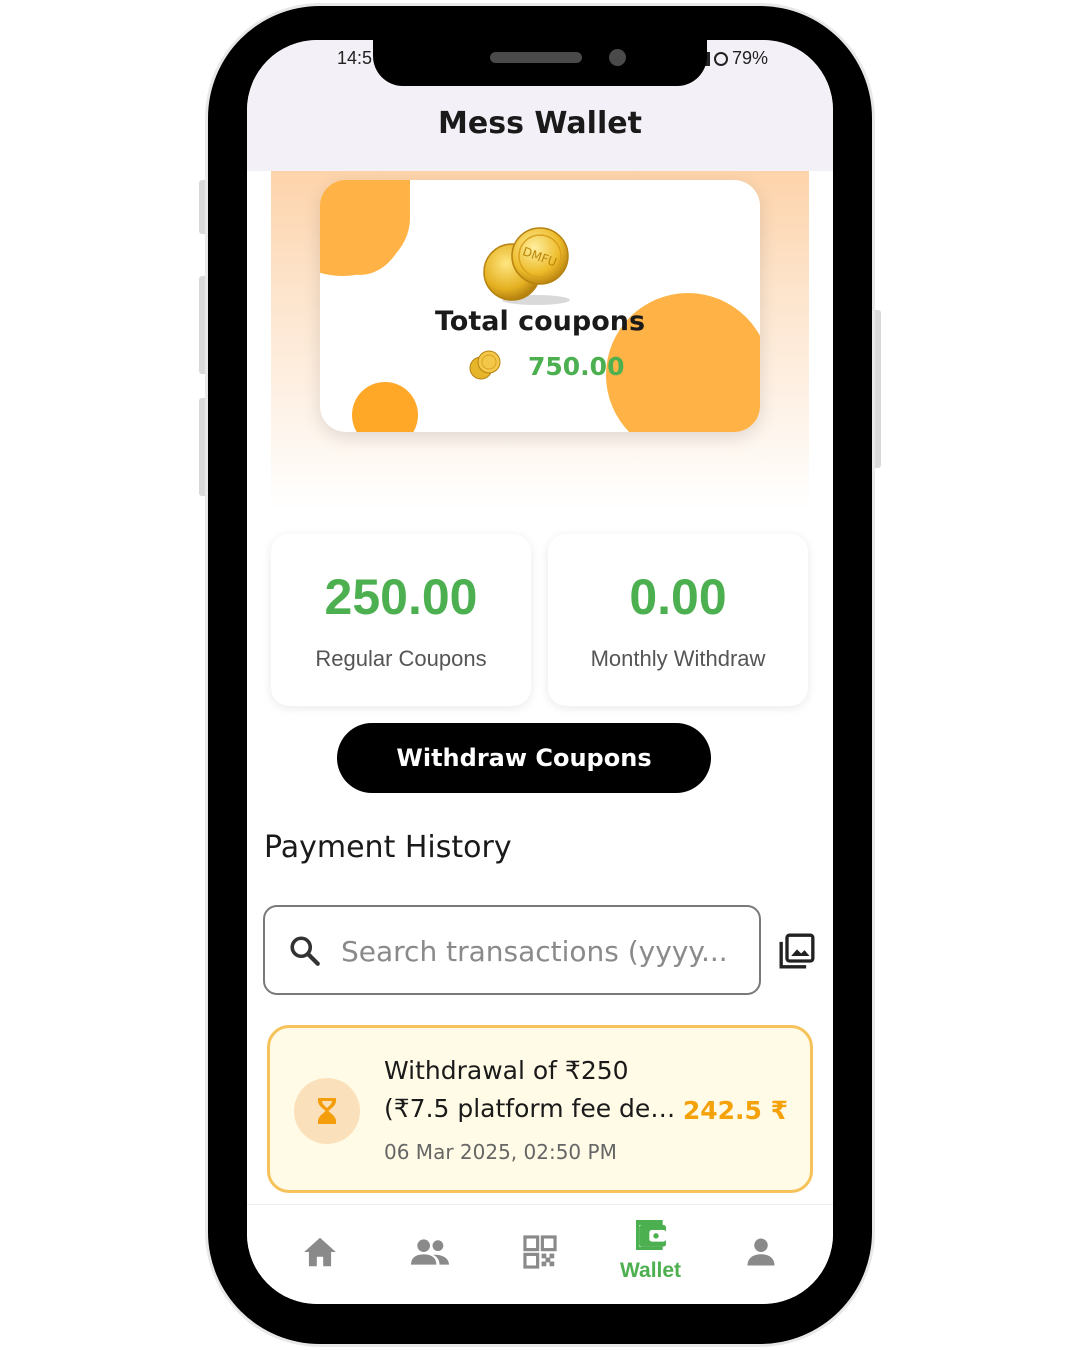 This screenshot has width=1080, height=1350. Describe the element at coordinates (797, 951) in the screenshot. I see `gallery-icon` at that location.